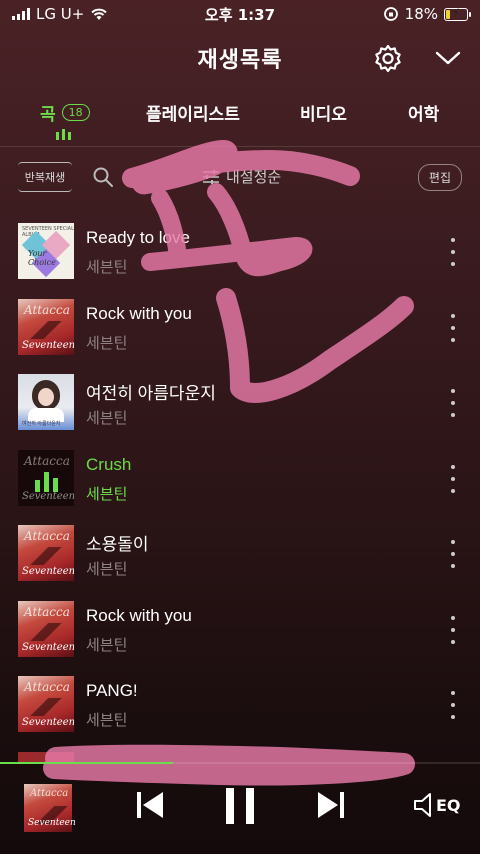  I want to click on sort-label: 내설정순, so click(254, 177).